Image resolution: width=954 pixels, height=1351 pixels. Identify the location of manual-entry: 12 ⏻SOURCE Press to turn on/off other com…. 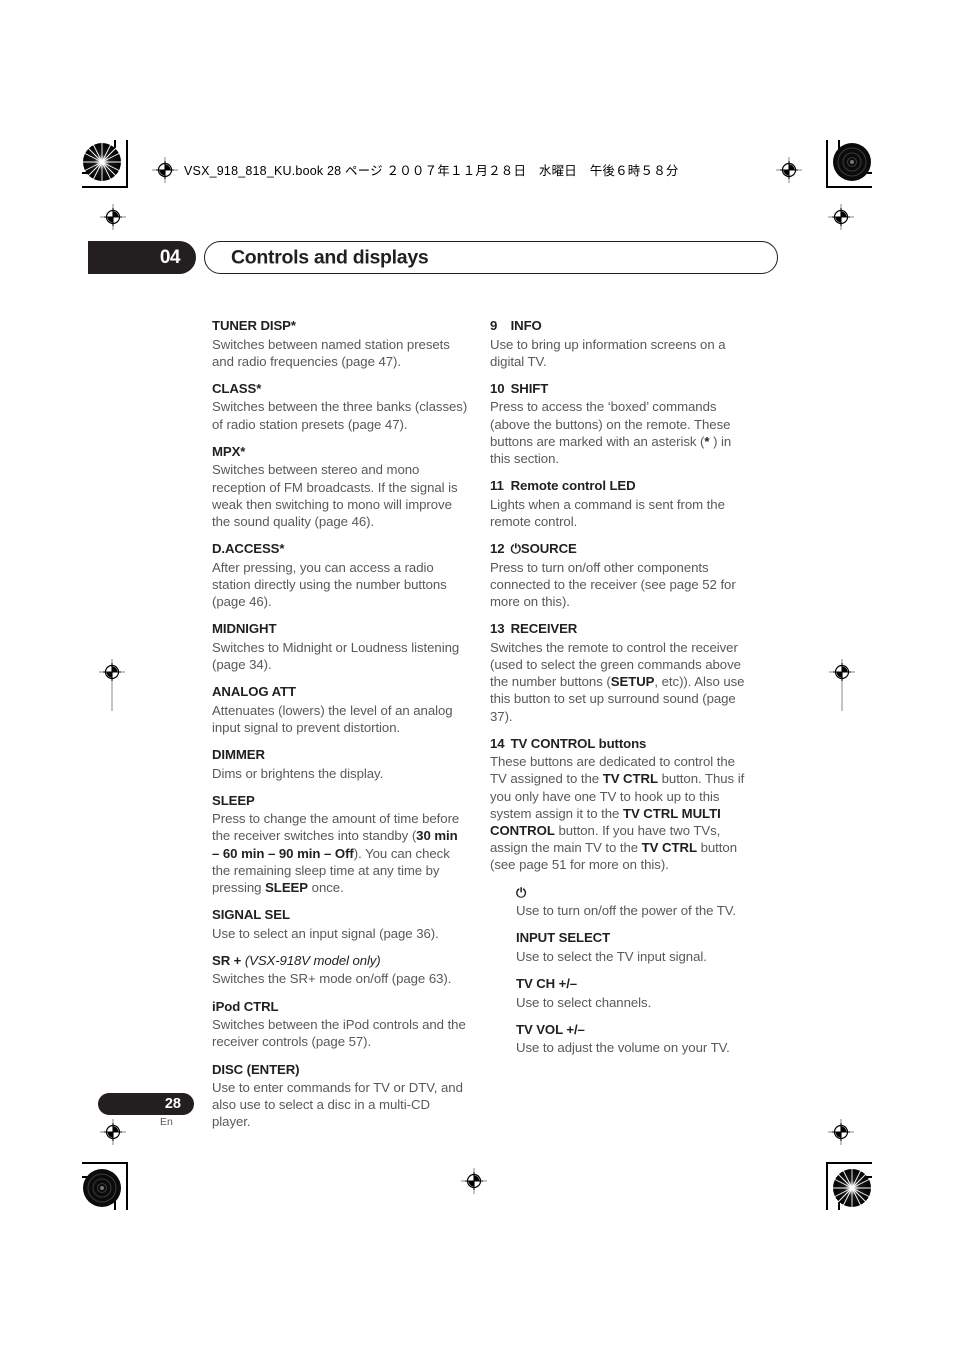
(618, 575).